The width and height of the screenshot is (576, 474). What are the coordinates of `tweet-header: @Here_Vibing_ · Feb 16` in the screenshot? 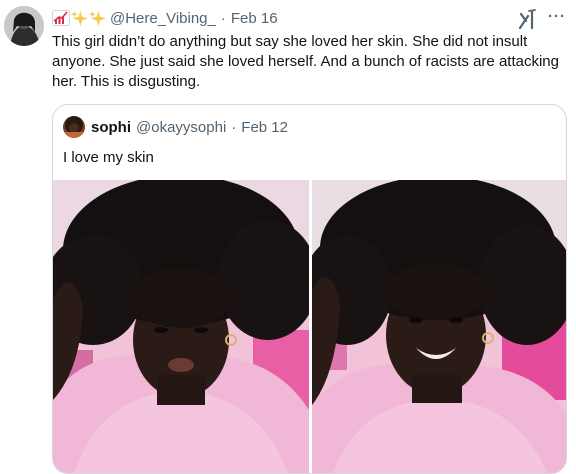 It's located at (165, 18).